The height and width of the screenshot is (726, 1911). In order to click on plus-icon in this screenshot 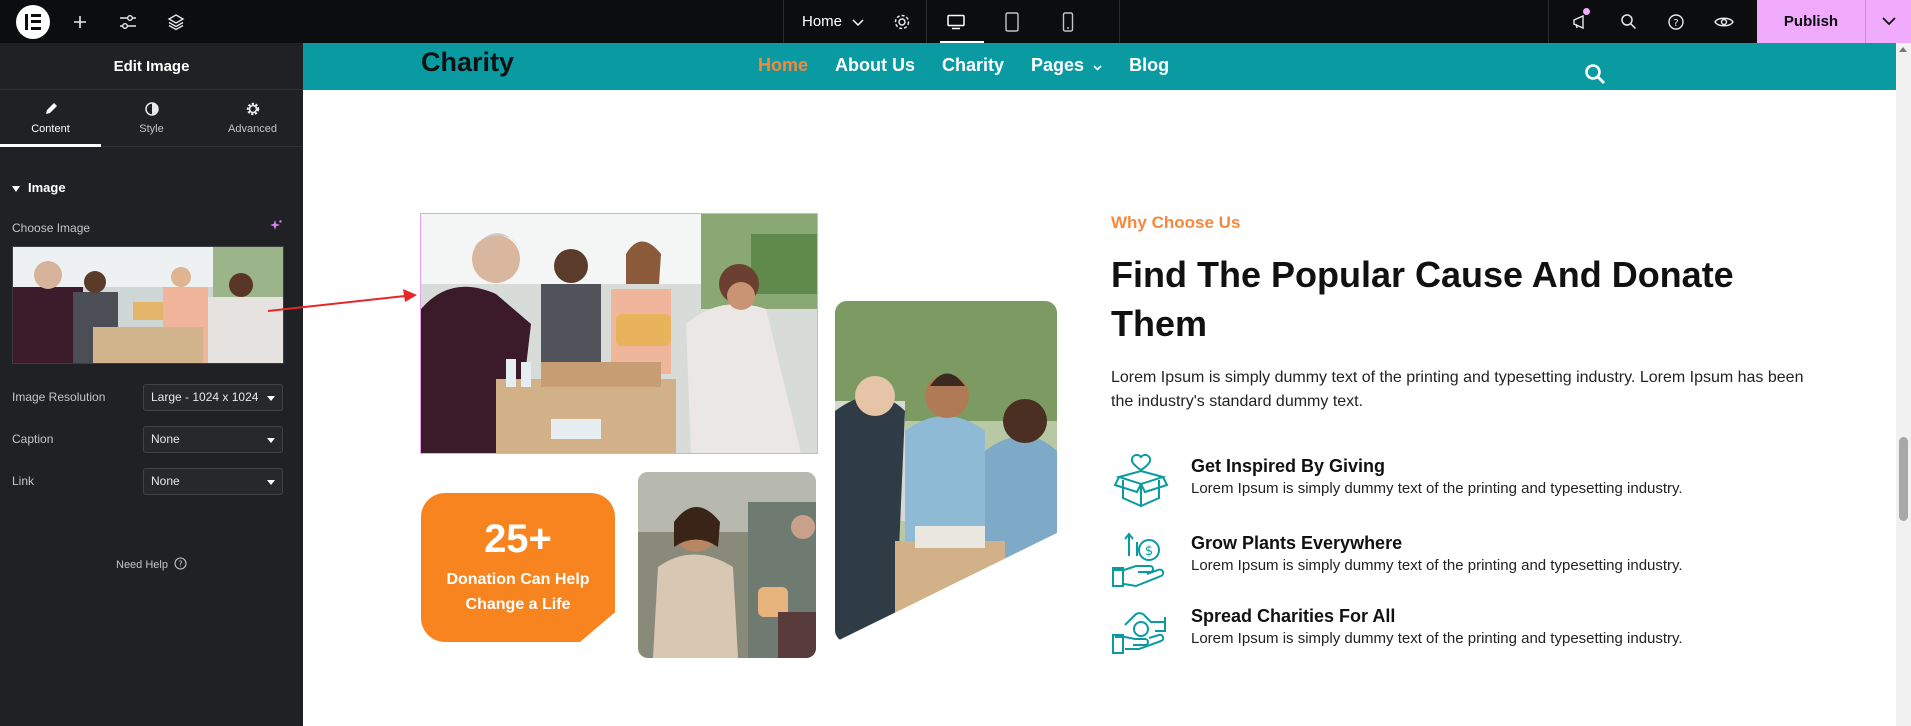, I will do `click(80, 21)`.